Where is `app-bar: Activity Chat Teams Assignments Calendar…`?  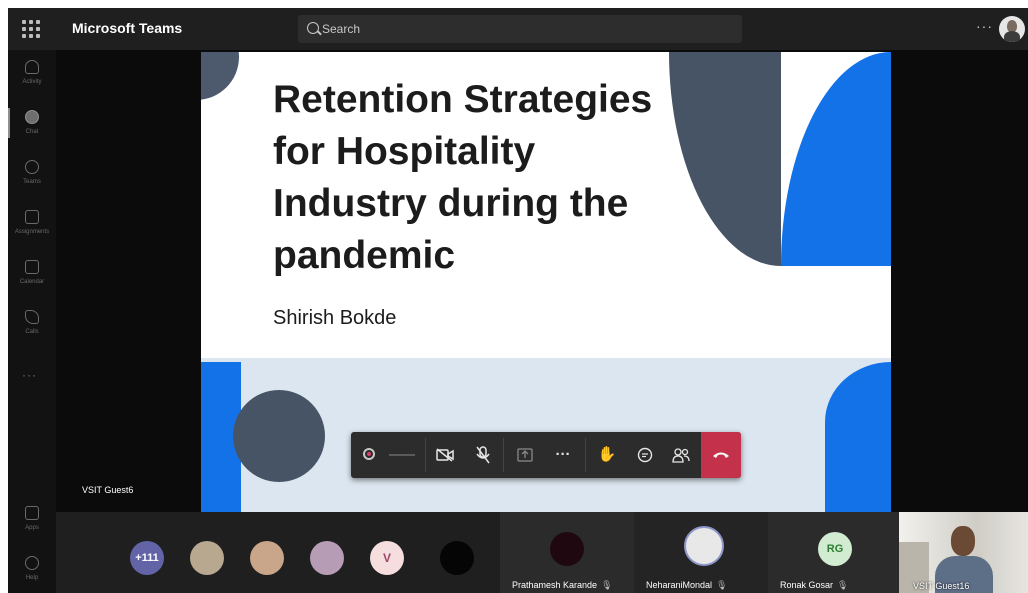 app-bar: Activity Chat Teams Assignments Calendar… is located at coordinates (32, 321).